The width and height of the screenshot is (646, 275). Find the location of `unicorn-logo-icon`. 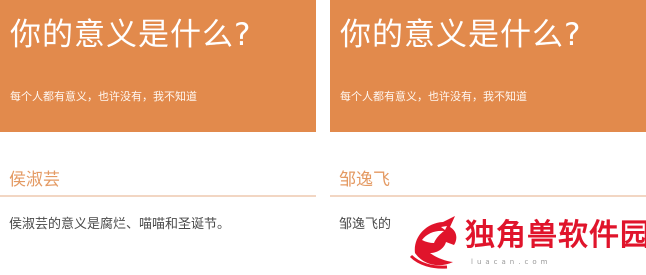

unicorn-logo-icon is located at coordinates (433, 242).